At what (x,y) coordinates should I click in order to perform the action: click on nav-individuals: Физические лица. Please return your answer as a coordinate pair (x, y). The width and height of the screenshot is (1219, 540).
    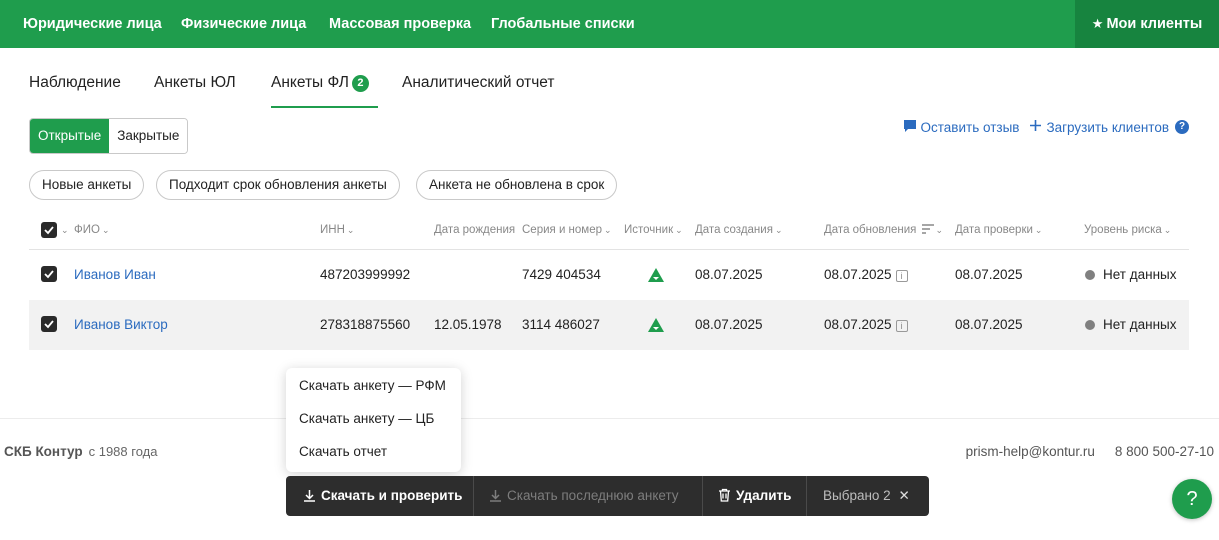
    Looking at the image, I should click on (243, 24).